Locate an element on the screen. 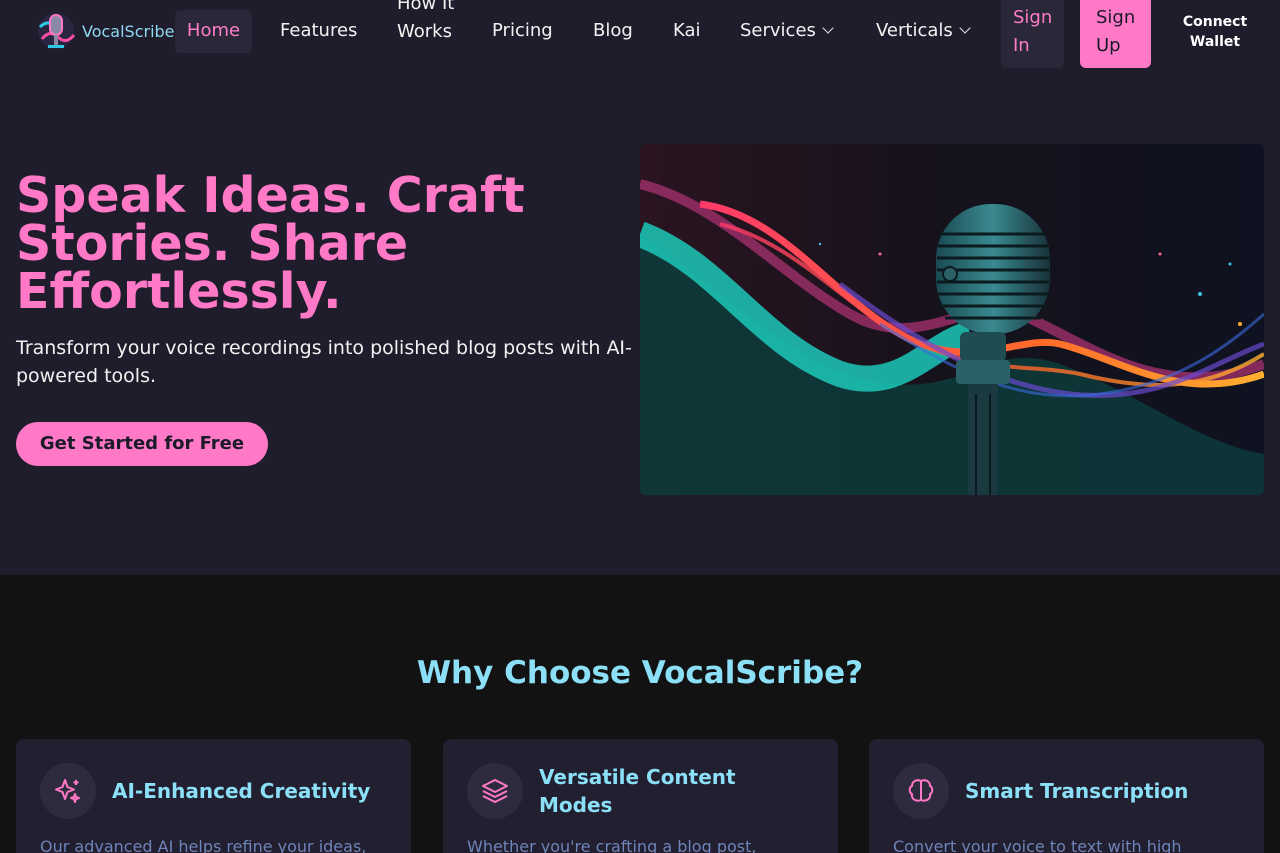 This screenshot has height=853, width=1280. nav-verticals-dropdown: Verticals is located at coordinates (923, 31).